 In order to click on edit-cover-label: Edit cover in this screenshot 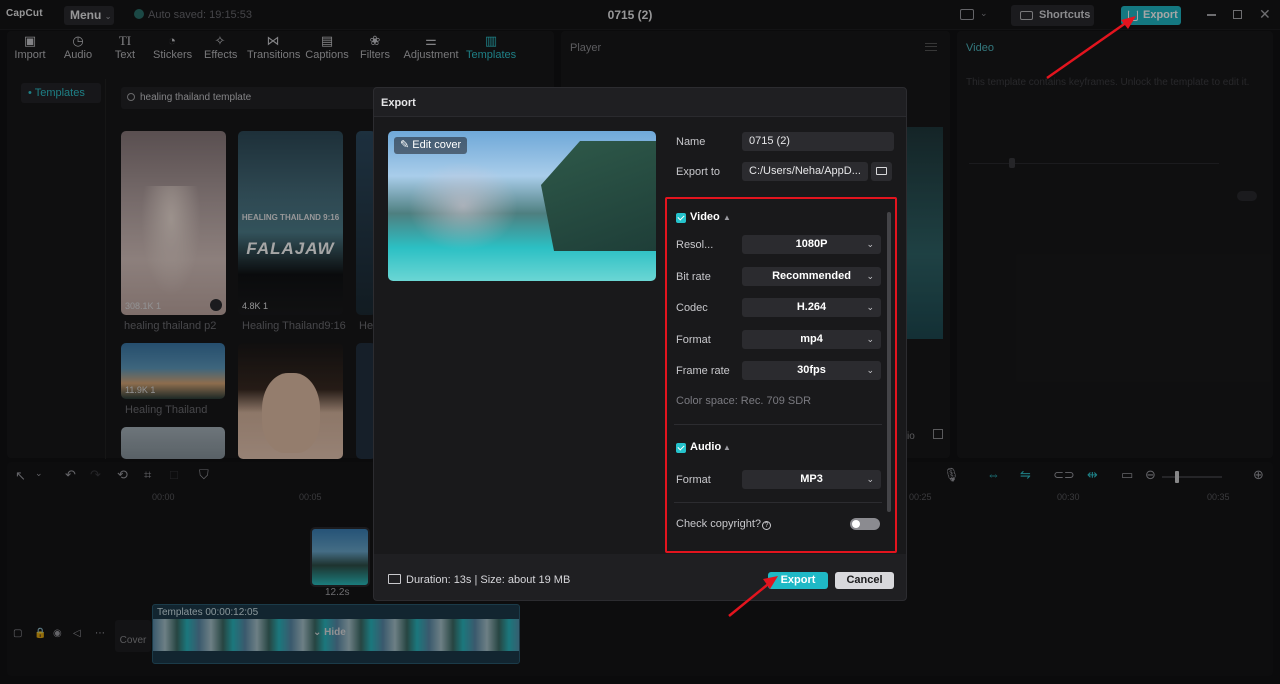, I will do `click(437, 145)`.